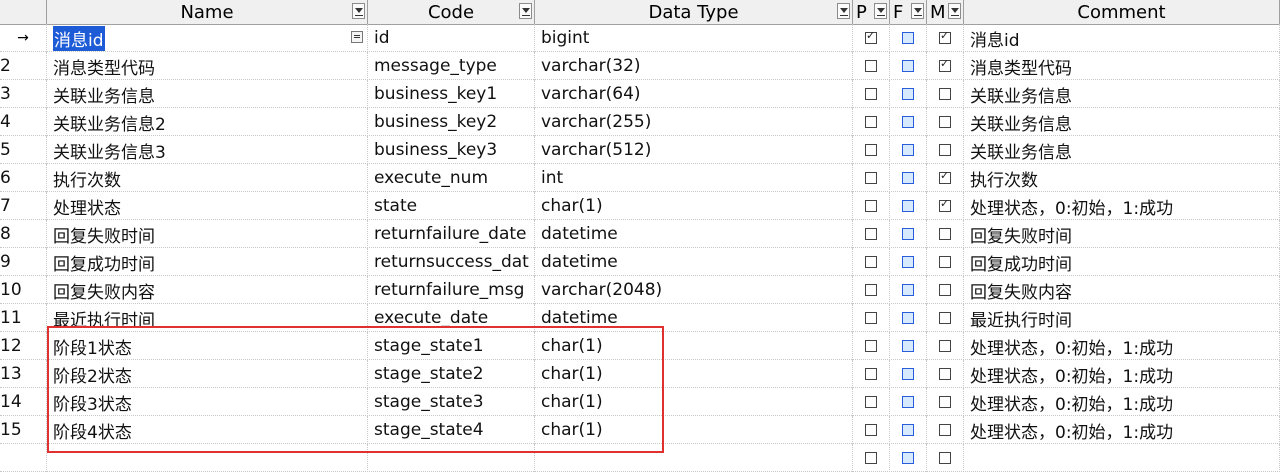 The width and height of the screenshot is (1280, 472). Describe the element at coordinates (451, 458) in the screenshot. I see `code-cell` at that location.